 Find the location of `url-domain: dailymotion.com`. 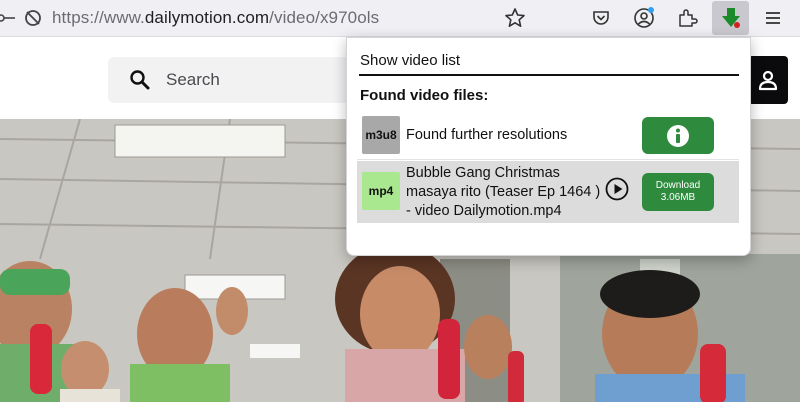

url-domain: dailymotion.com is located at coordinates (207, 17).